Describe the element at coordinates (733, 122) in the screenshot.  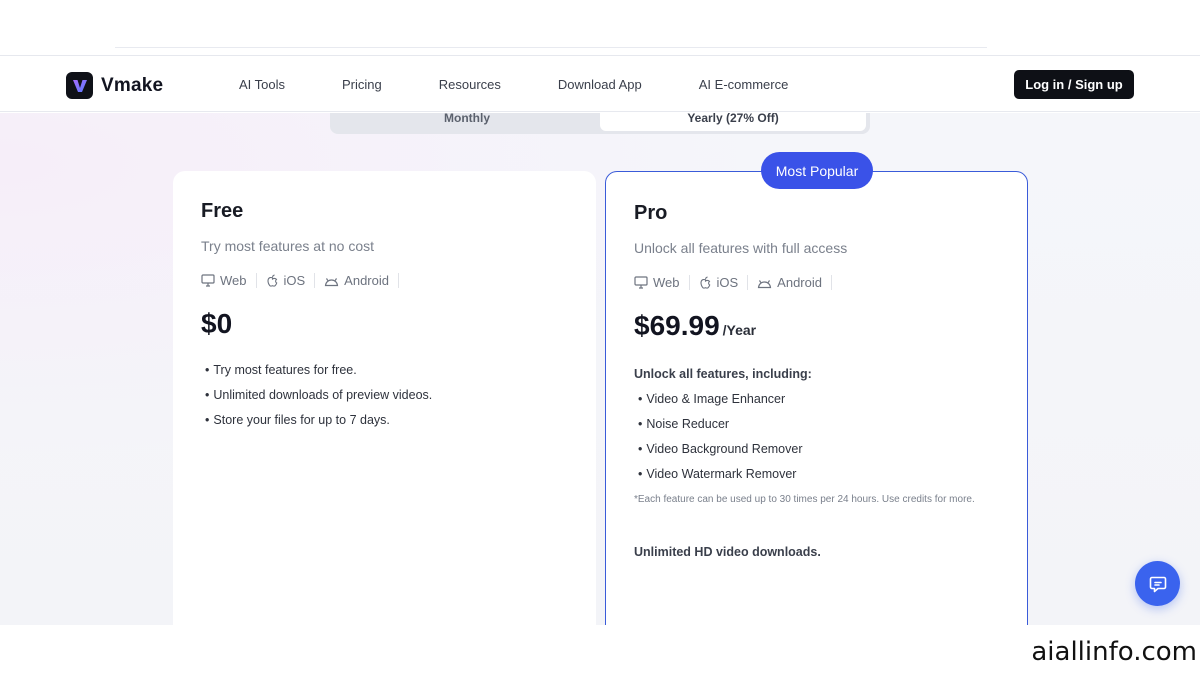
I see `toggle-yearly: Yearly (27% Off)` at that location.